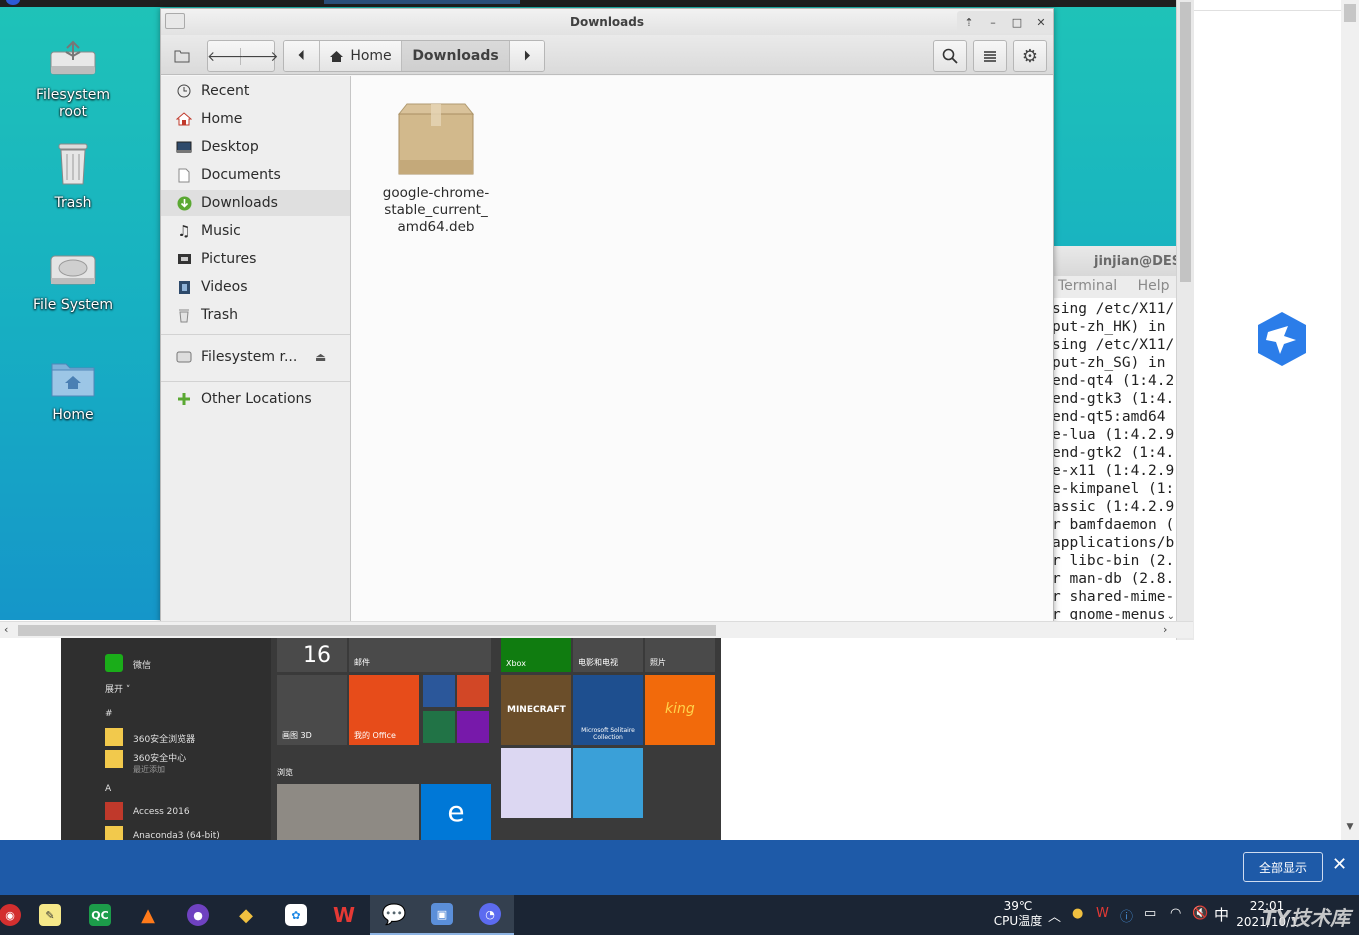  I want to click on powerpoint-tile, so click(473, 691).